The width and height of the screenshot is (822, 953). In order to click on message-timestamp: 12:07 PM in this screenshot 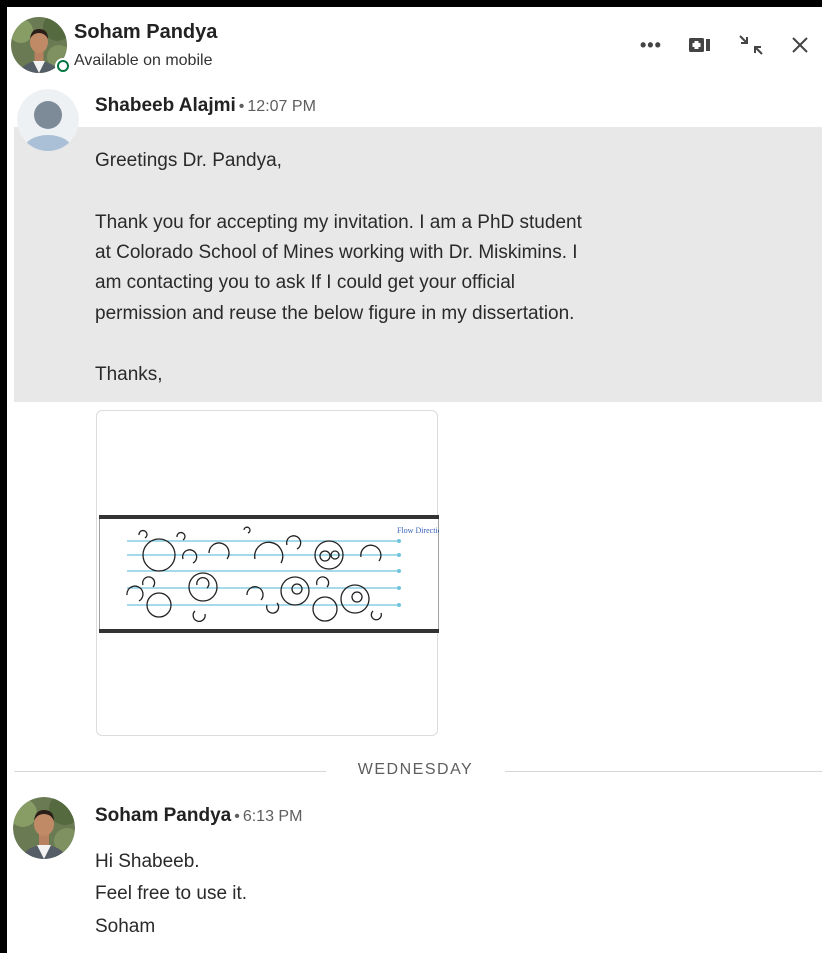, I will do `click(281, 106)`.